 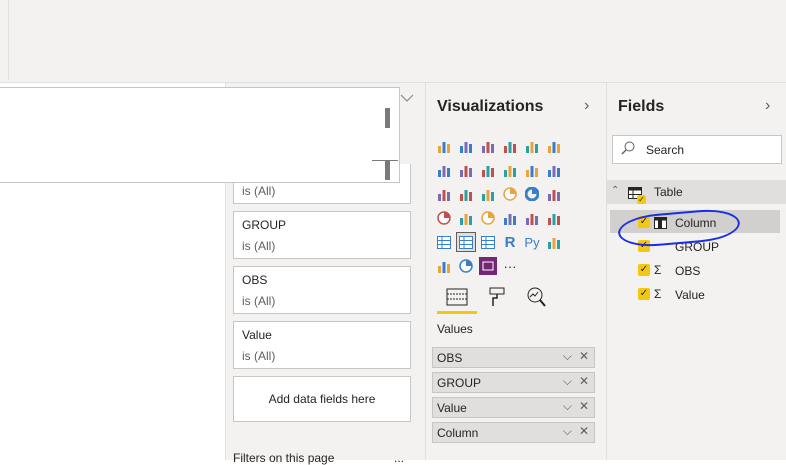 I want to click on filter-card-name: Value, so click(x=257, y=335).